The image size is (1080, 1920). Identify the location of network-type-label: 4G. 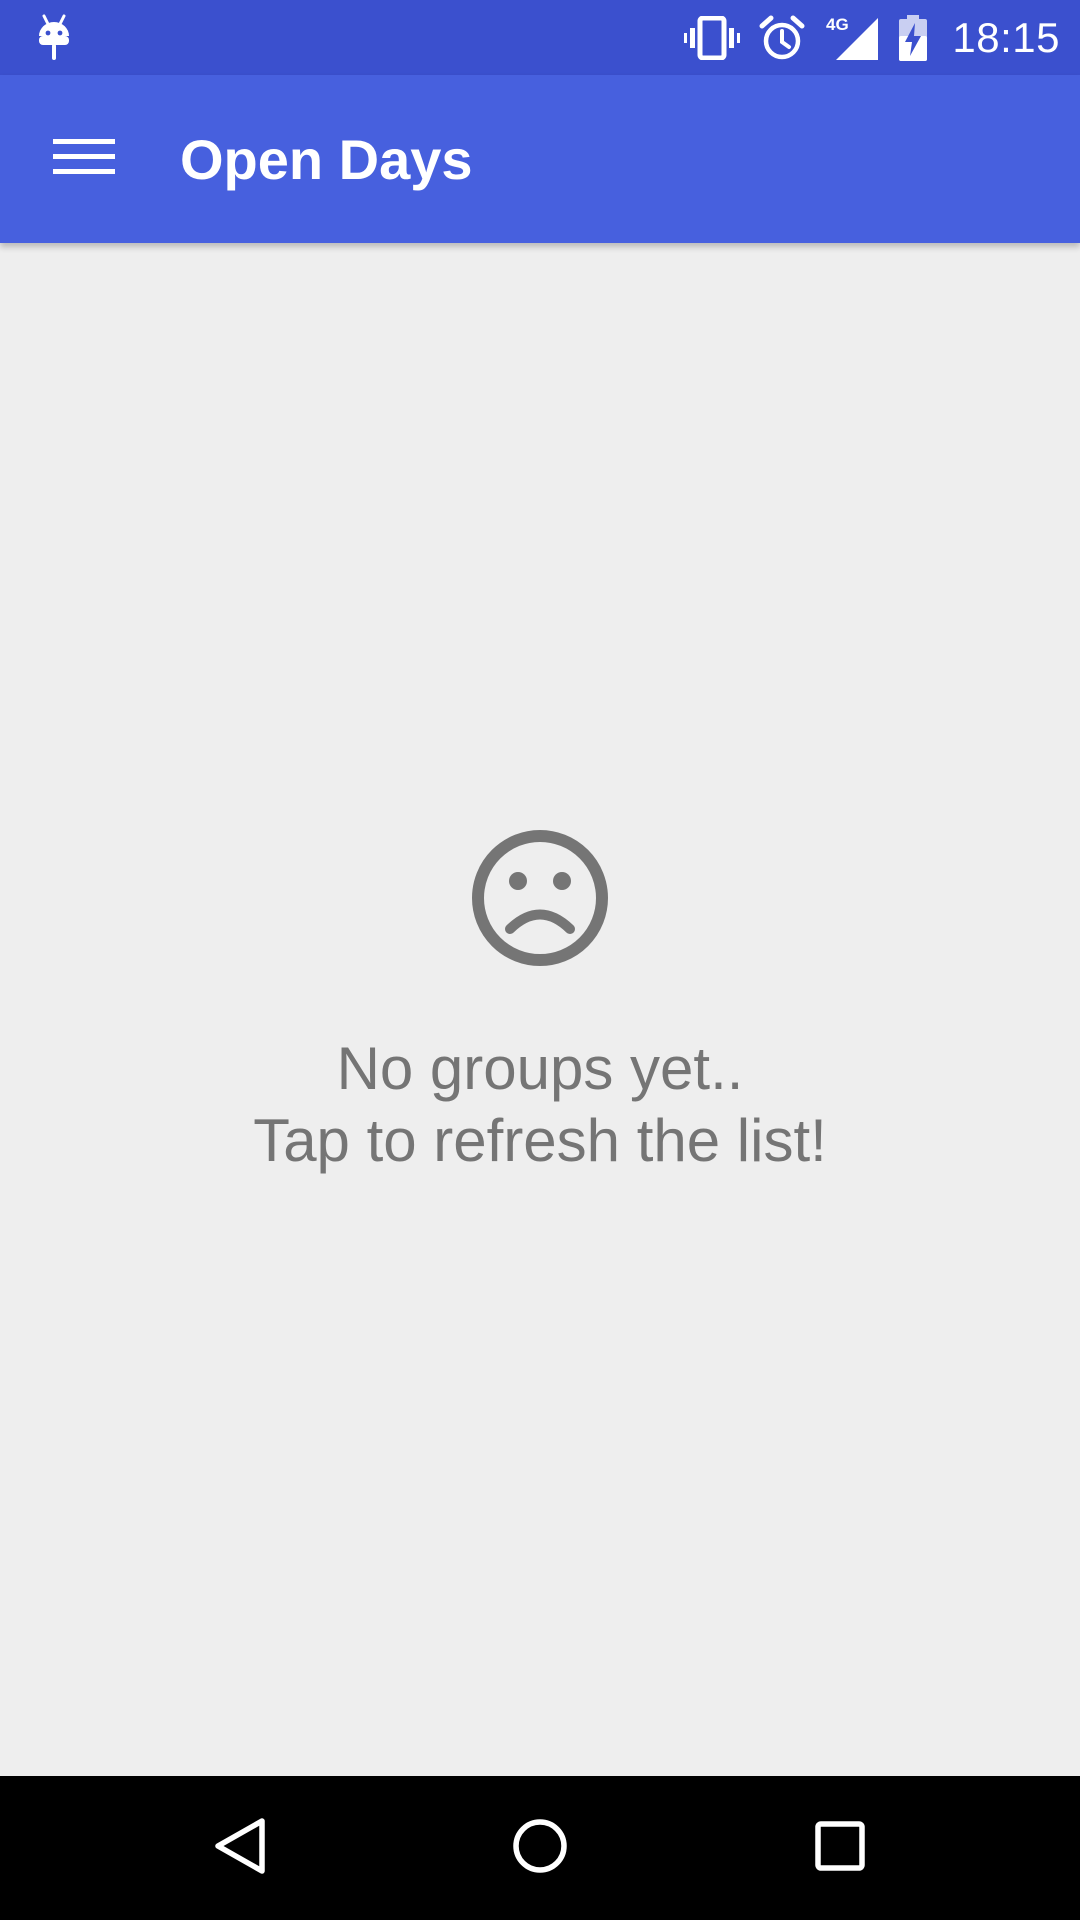
(837, 24).